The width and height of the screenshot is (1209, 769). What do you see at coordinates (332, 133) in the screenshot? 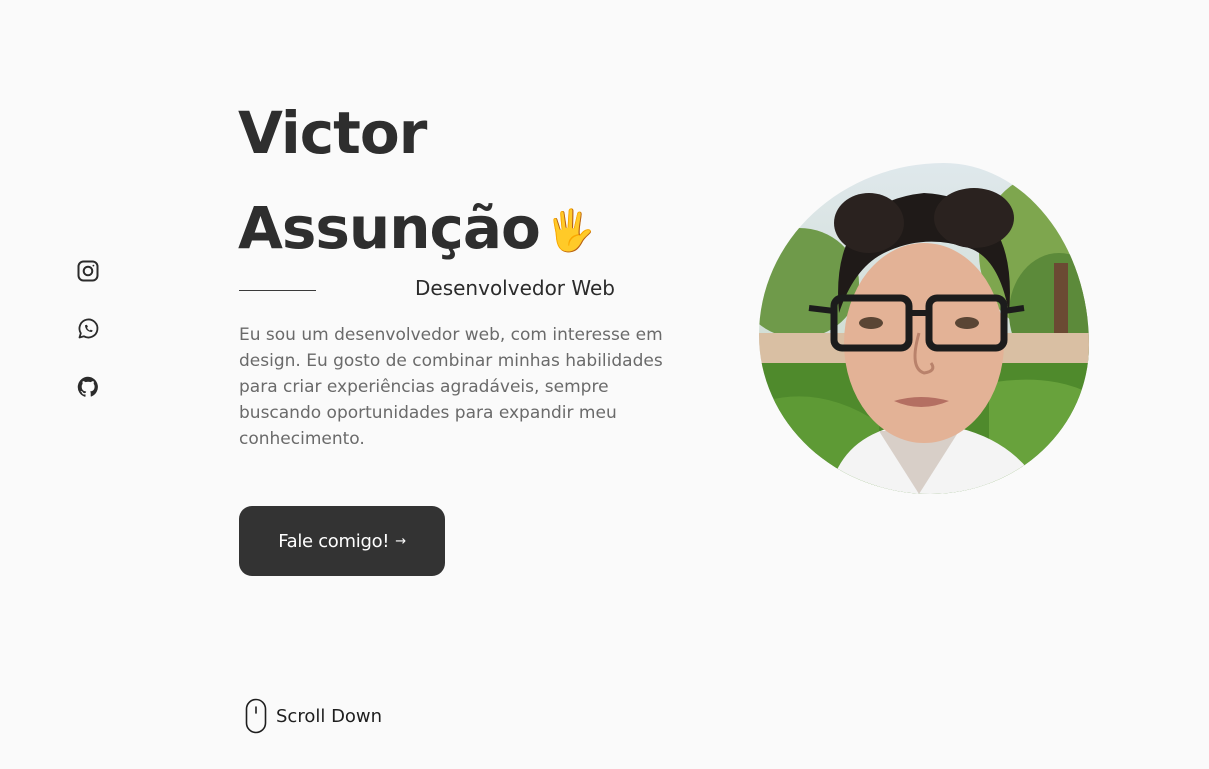
I see `hero-first-name: Victor` at bounding box center [332, 133].